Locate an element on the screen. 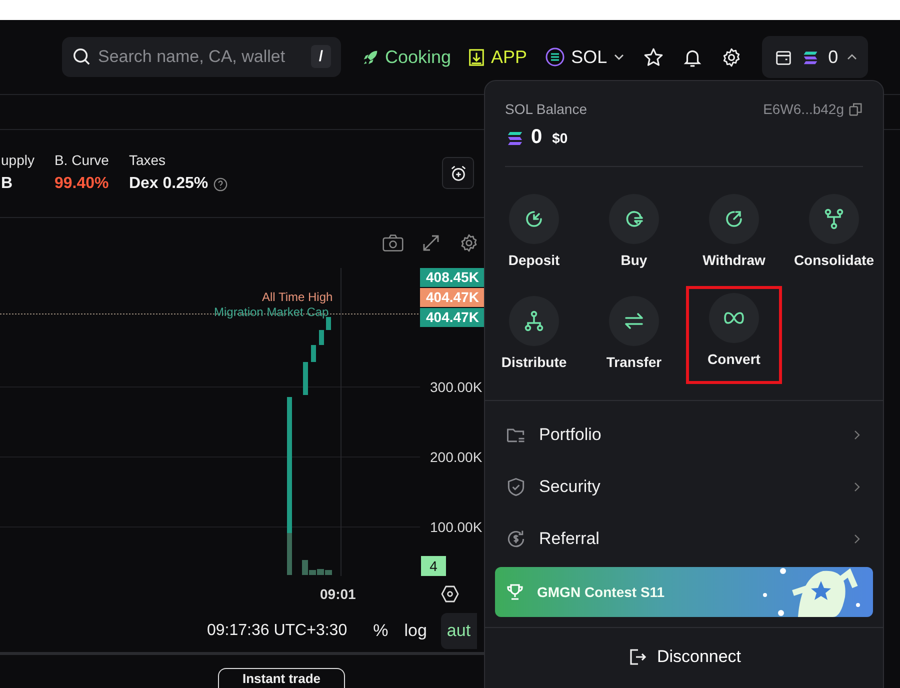 The width and height of the screenshot is (900, 688). app-link: APP is located at coordinates (497, 57).